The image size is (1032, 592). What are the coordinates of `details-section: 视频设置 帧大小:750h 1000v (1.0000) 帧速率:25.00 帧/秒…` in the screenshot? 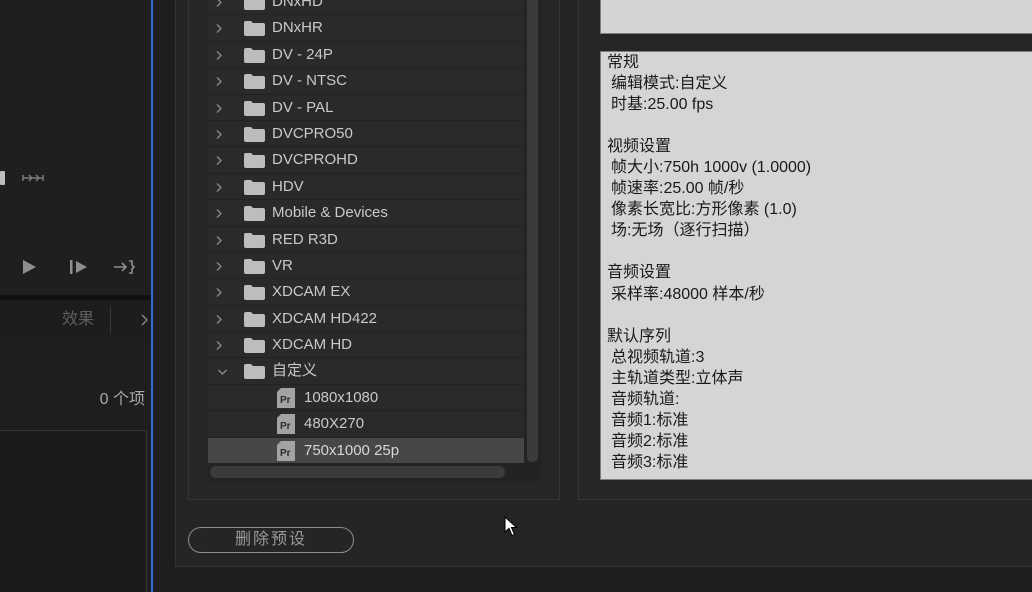 It's located at (819, 188).